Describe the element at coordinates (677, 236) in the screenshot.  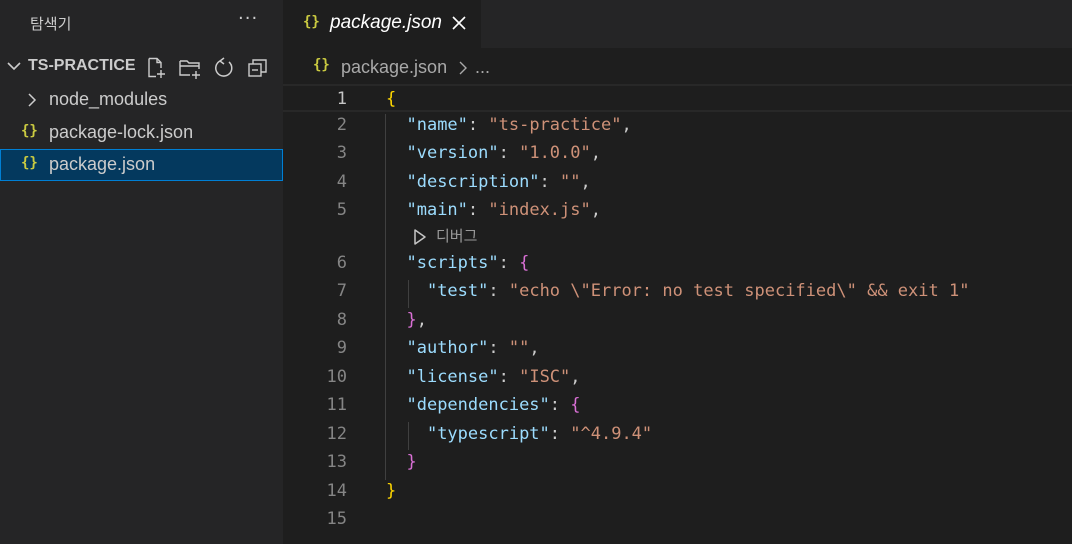
I see `debug-codelens: 디버그` at that location.